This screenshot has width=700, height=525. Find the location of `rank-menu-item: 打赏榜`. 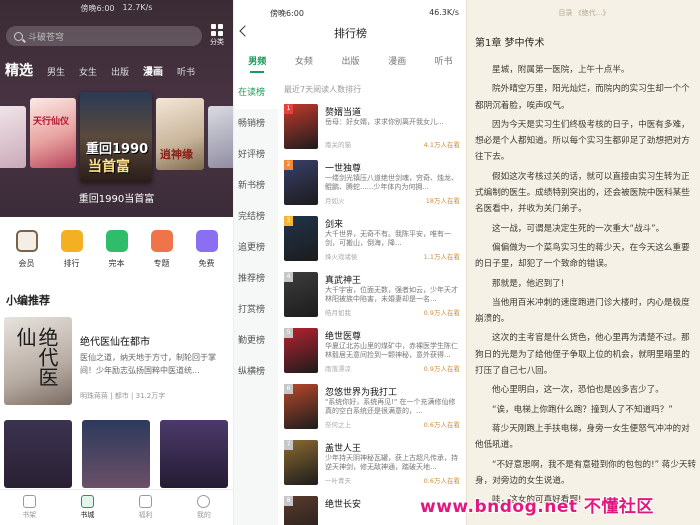

rank-menu-item: 打赏榜 is located at coordinates (256, 310).